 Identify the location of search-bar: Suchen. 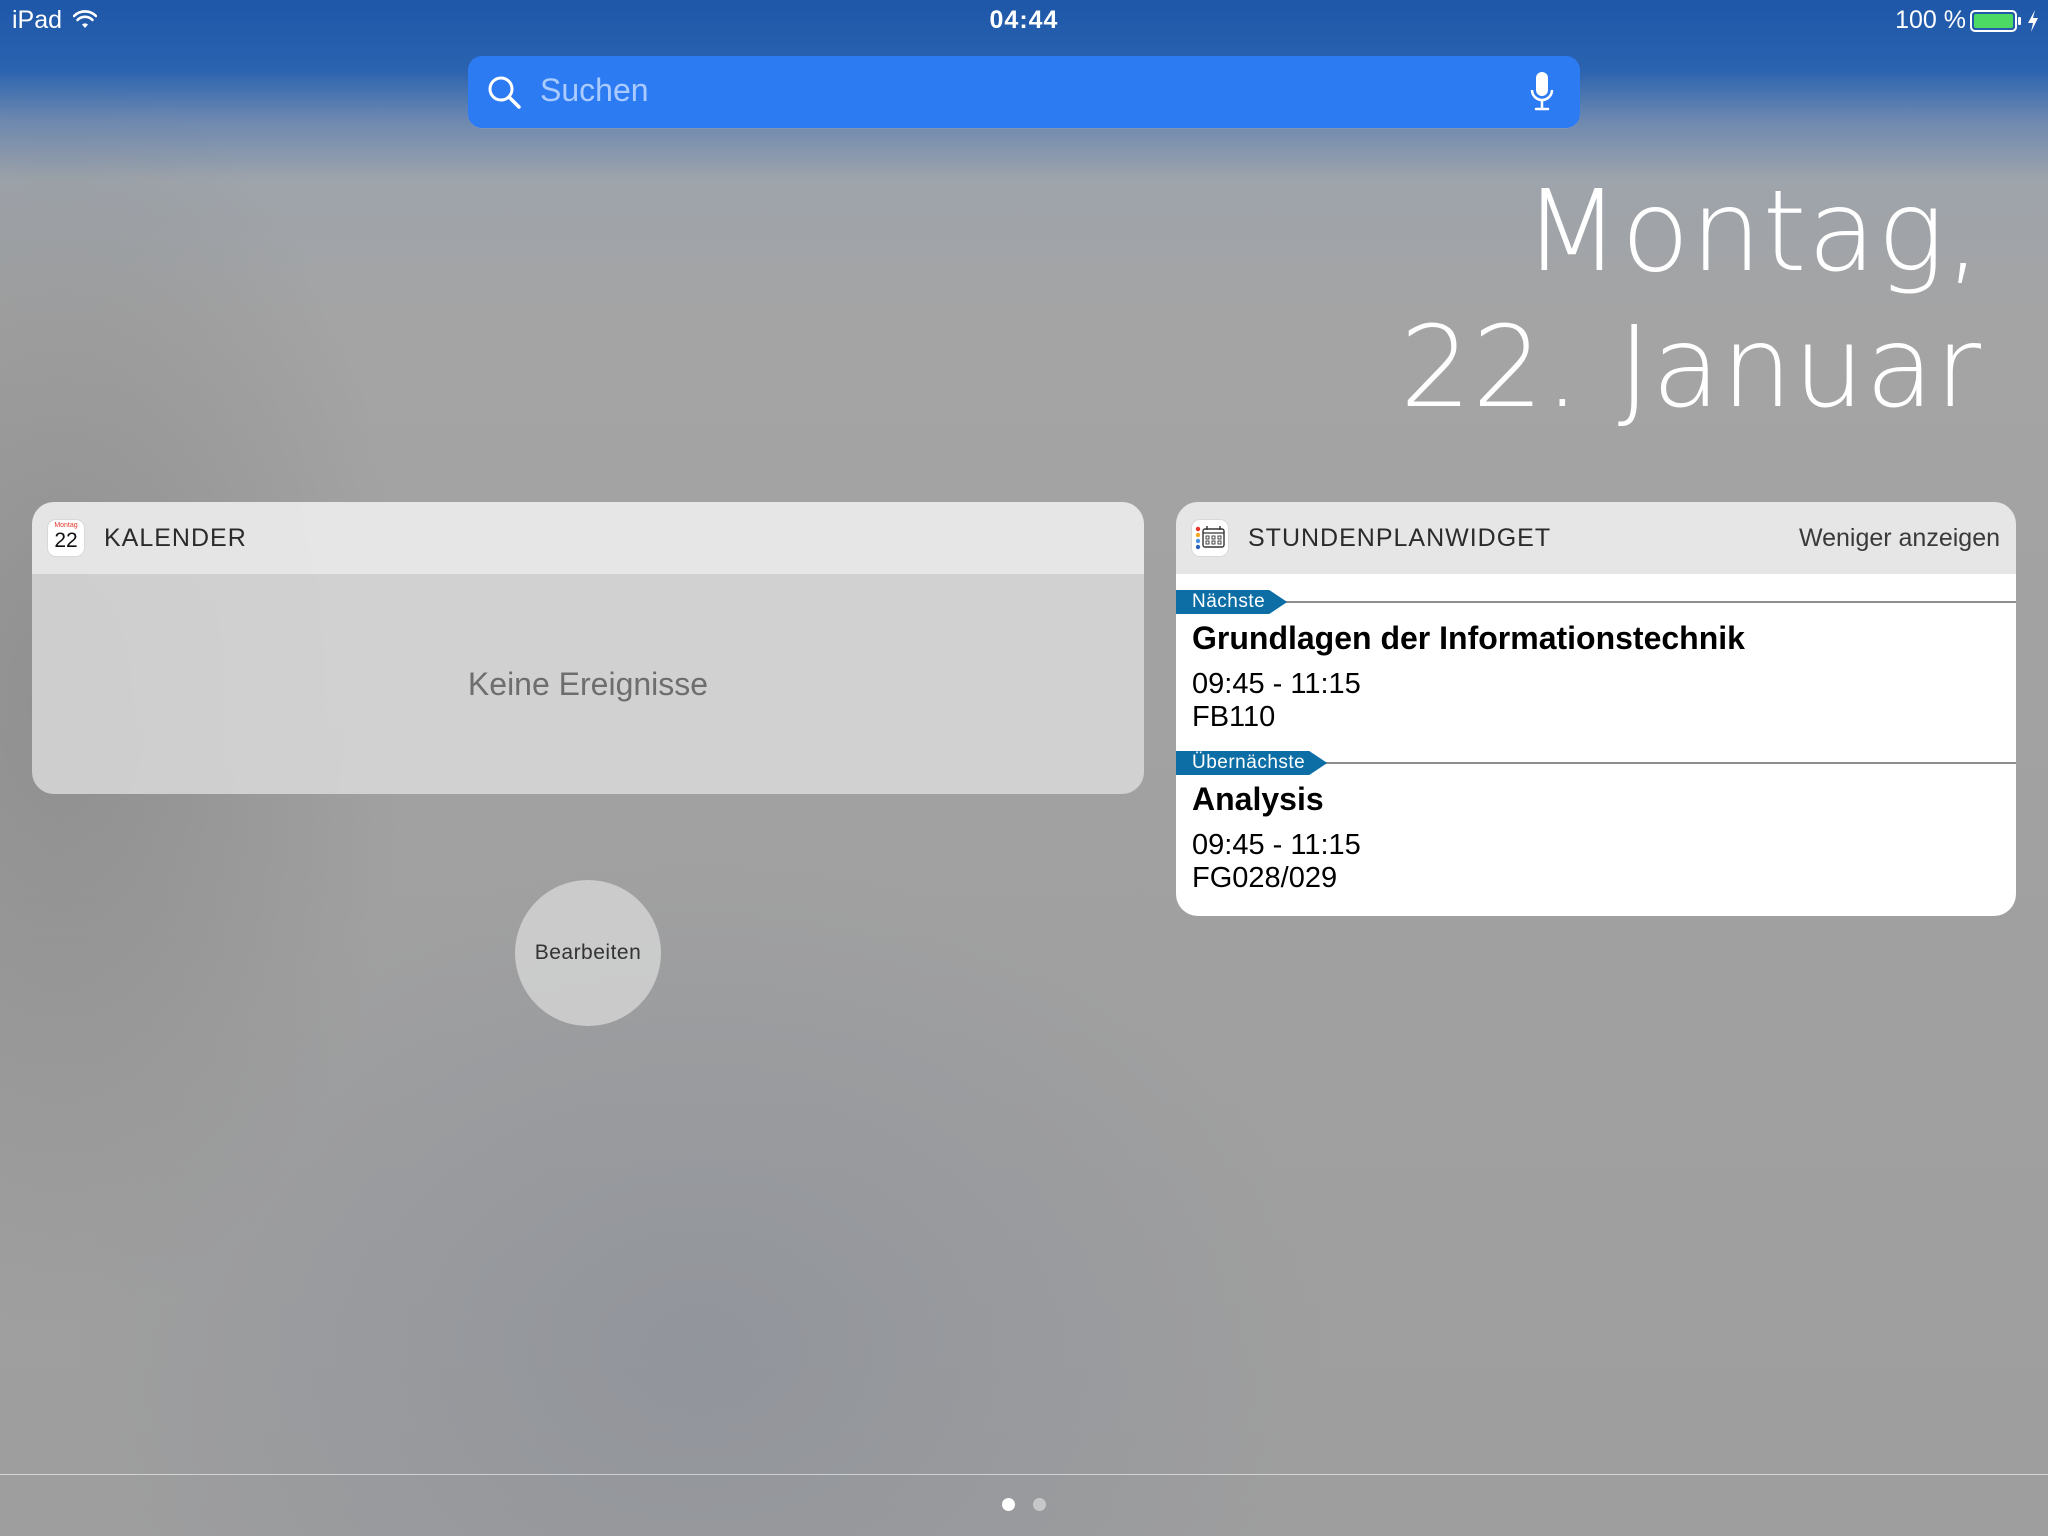
(1024, 92).